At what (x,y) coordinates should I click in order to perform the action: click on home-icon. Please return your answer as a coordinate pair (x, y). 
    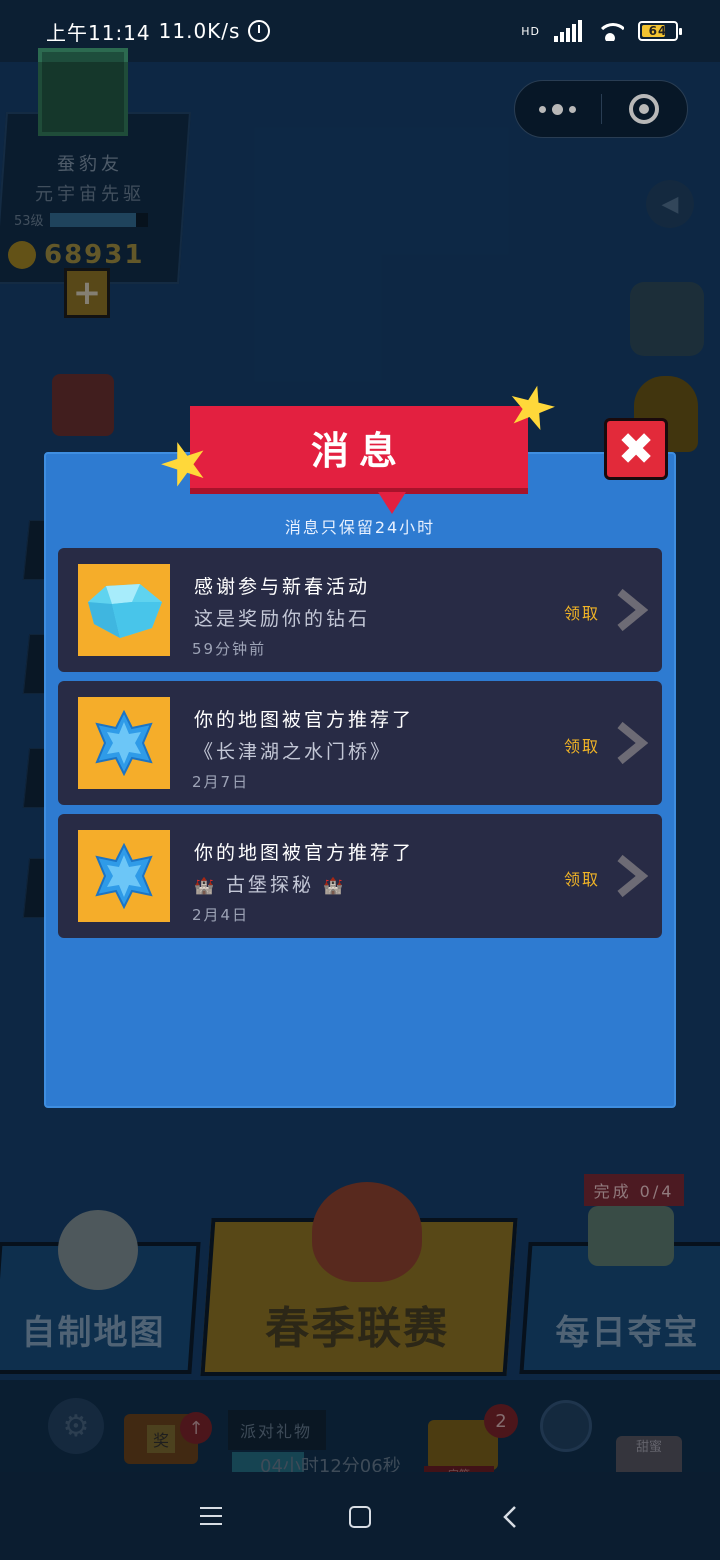
    Looking at the image, I should click on (360, 1517).